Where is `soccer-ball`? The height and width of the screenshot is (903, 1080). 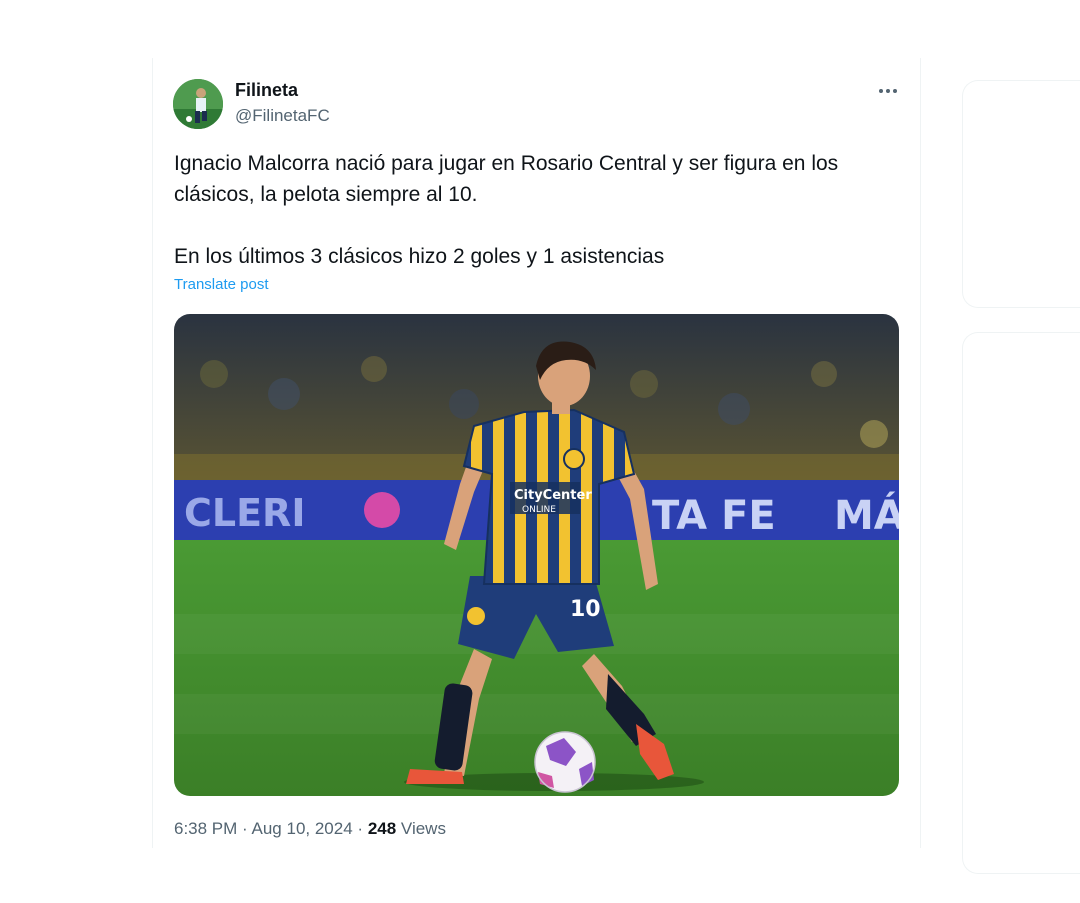 soccer-ball is located at coordinates (565, 762).